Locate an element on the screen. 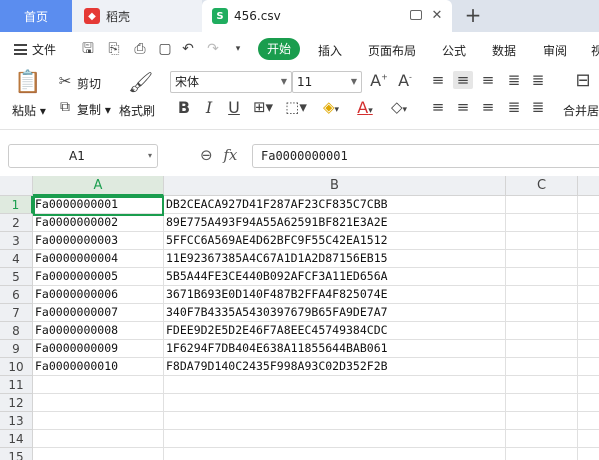 The image size is (599, 460). table-cell: Fa0000000010 is located at coordinates (98, 367).